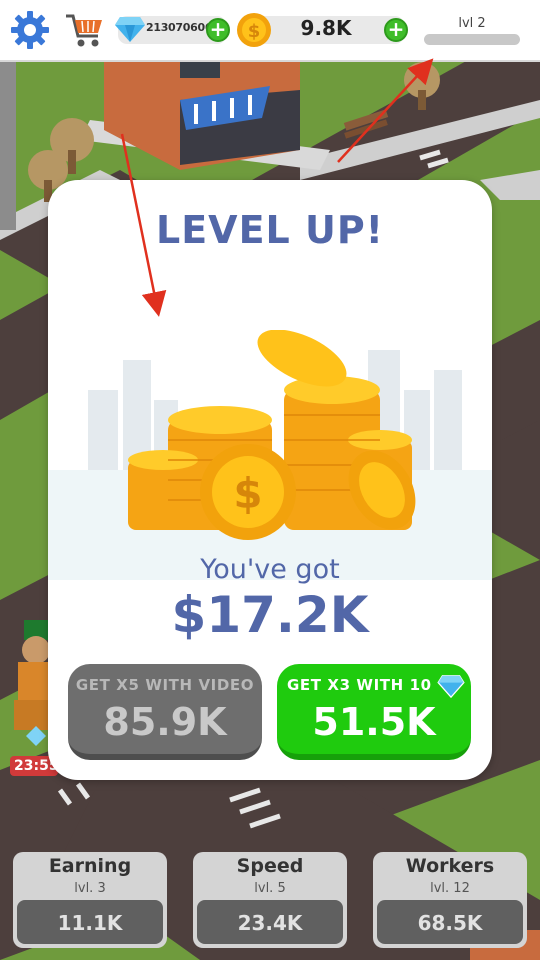 This screenshot has width=540, height=960. Describe the element at coordinates (270, 888) in the screenshot. I see `card-level: lvl. 5` at that location.